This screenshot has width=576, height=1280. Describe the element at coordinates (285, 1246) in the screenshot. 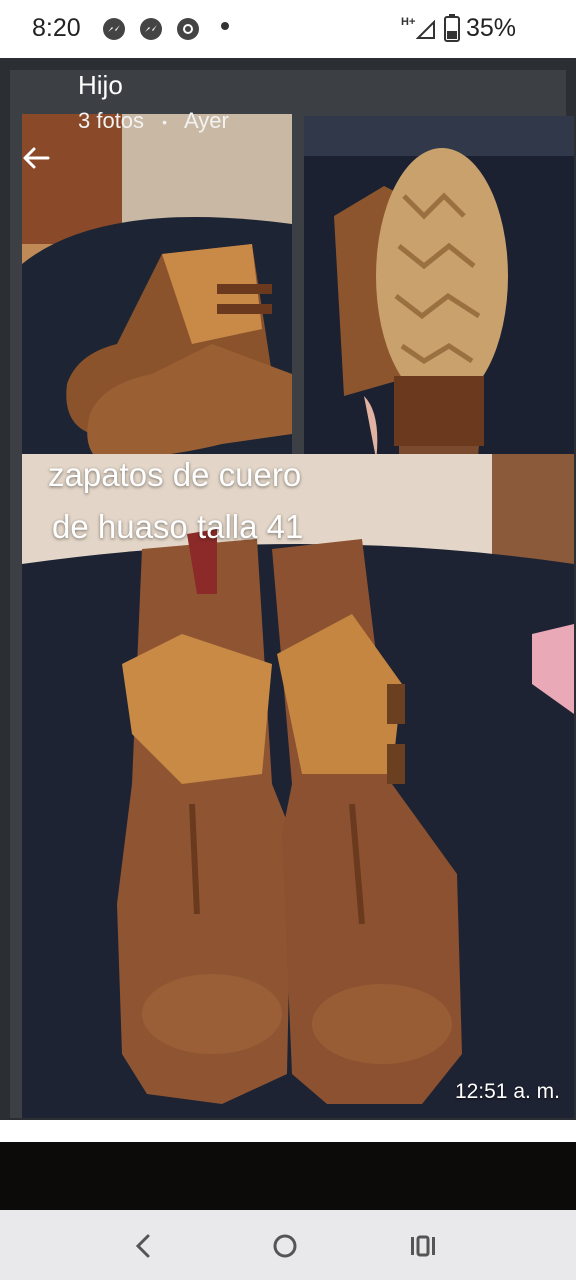

I see `home-nav-icon` at that location.